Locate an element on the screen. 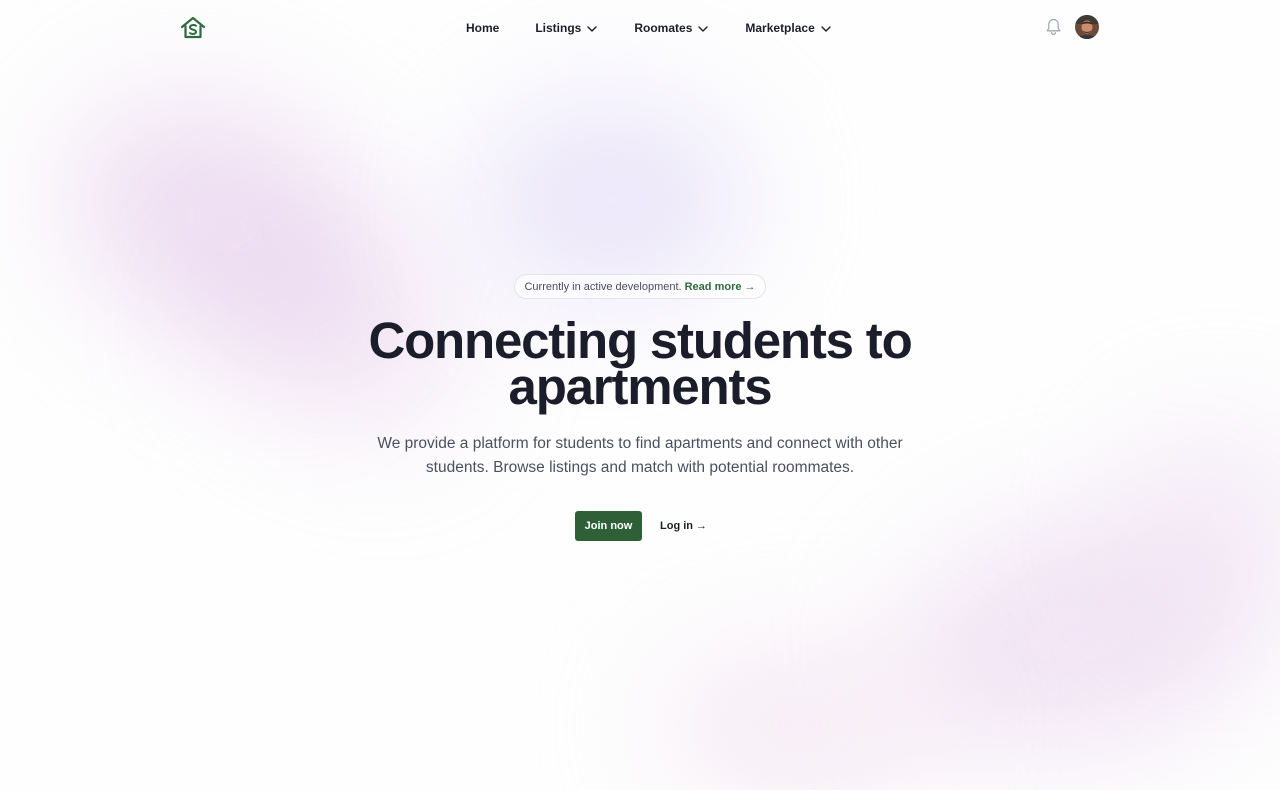 The height and width of the screenshot is (790, 1280). nav-home-label: Home is located at coordinates (483, 28).